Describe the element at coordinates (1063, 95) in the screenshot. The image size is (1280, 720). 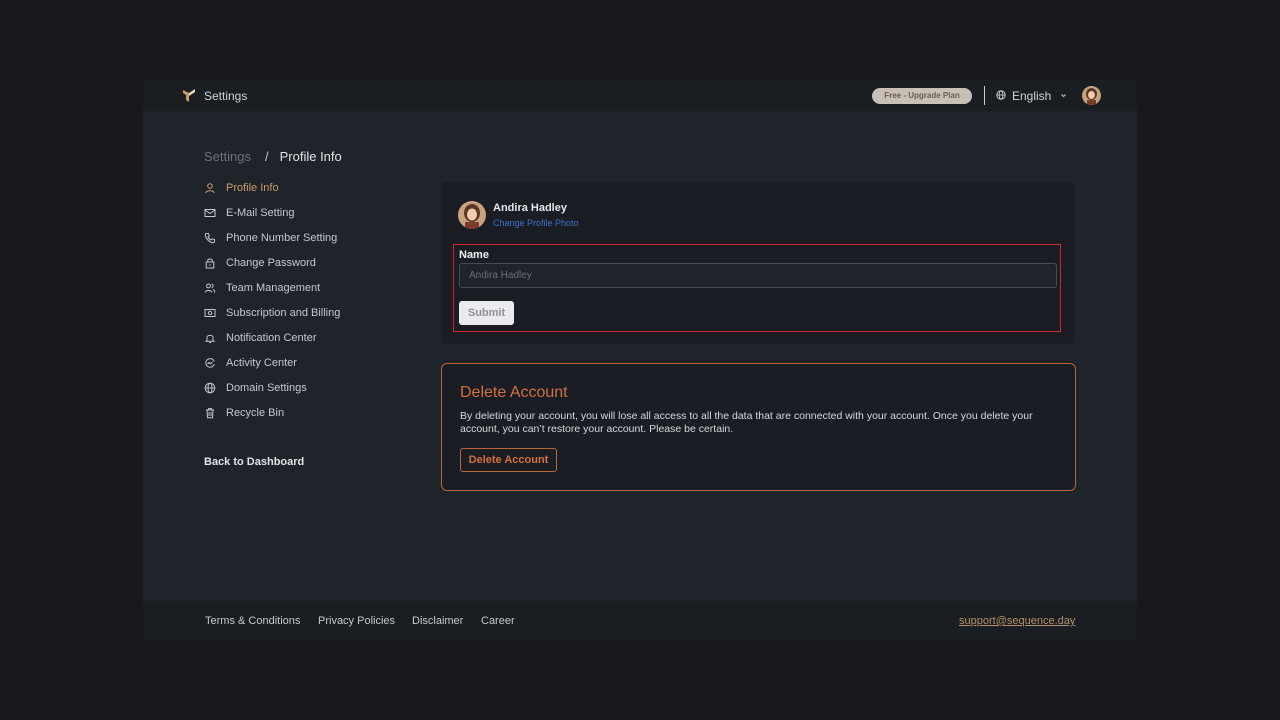
I see `chevron-down-icon` at that location.